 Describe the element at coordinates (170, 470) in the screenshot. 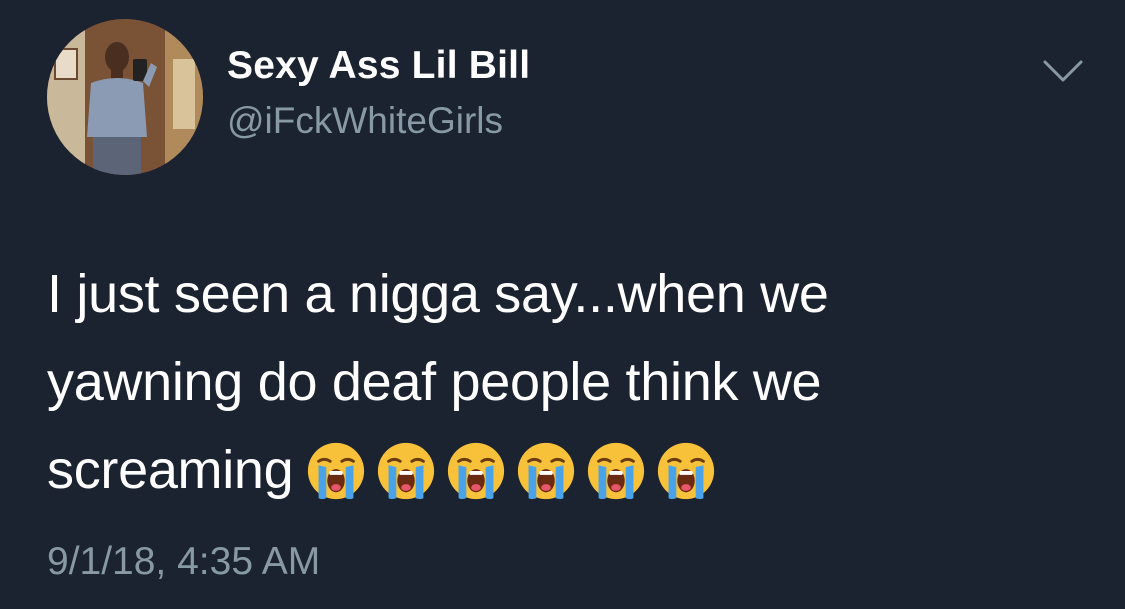

I see `tweet-text-word: screaming` at that location.